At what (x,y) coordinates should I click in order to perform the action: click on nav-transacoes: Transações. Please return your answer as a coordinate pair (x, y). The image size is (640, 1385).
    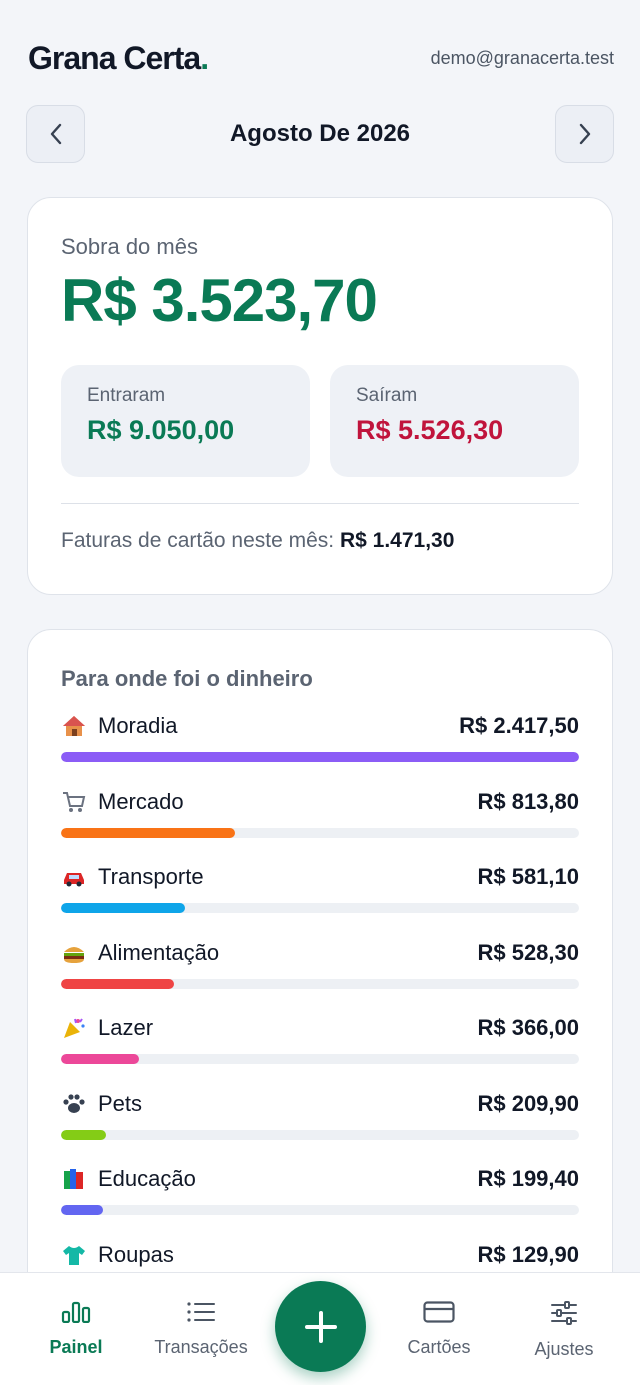
    Looking at the image, I should click on (201, 1329).